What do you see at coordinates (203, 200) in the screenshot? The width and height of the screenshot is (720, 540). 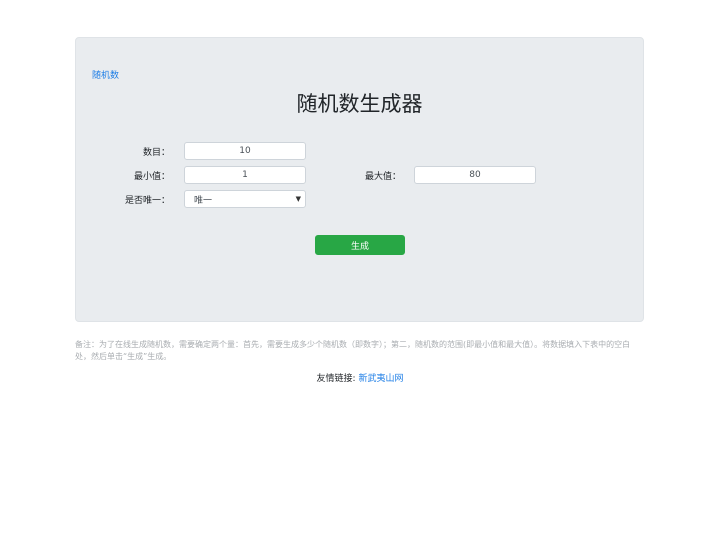 I see `unique-select-value: 唯一` at bounding box center [203, 200].